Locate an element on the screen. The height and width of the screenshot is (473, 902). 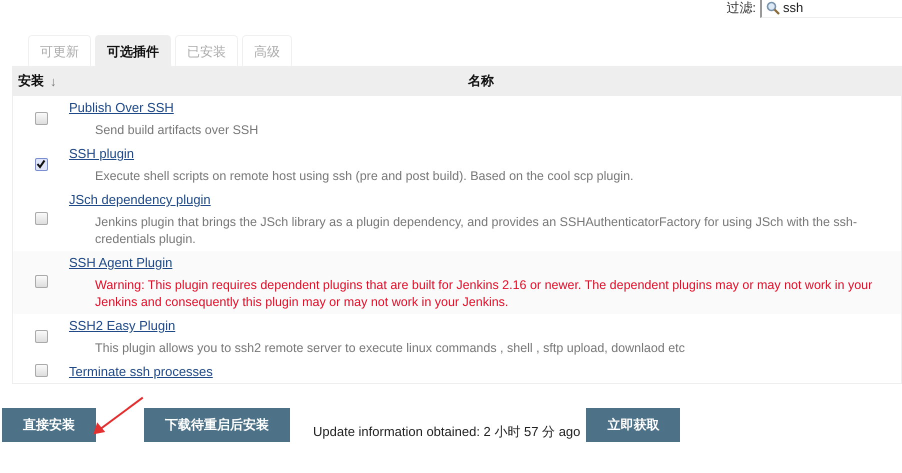
plugin-link: SSH Agent Plugin is located at coordinates (120, 263).